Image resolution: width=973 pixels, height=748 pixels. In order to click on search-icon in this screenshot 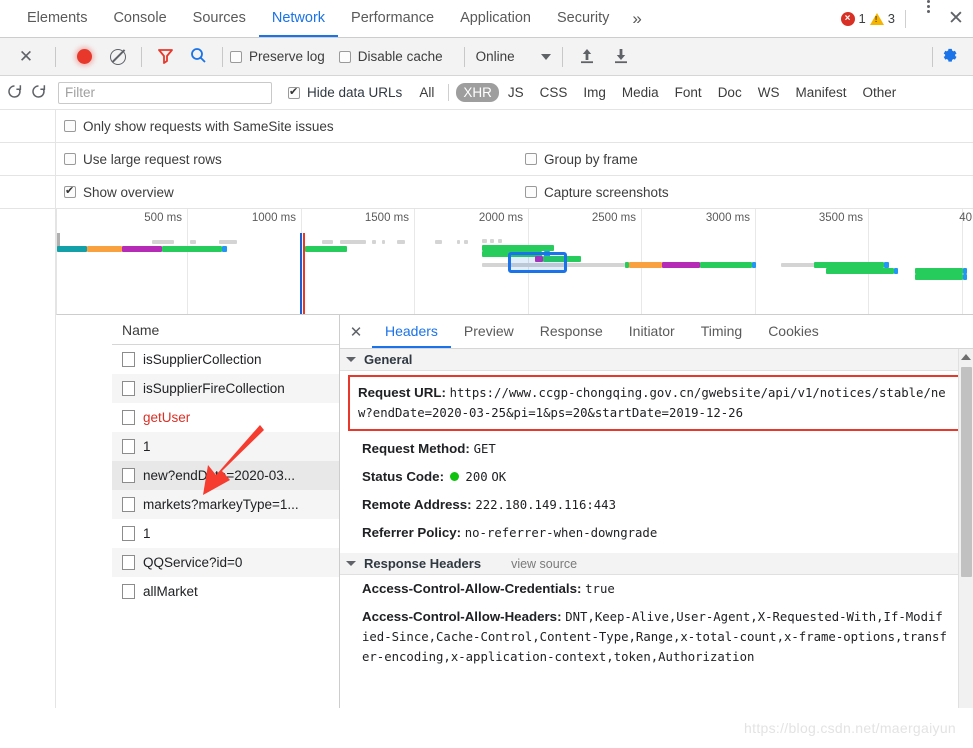, I will do `click(198, 57)`.